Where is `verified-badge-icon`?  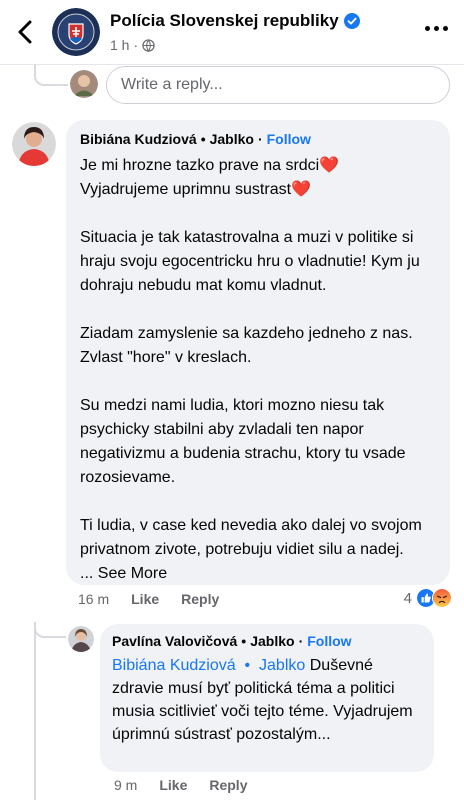 verified-badge-icon is located at coordinates (351, 21).